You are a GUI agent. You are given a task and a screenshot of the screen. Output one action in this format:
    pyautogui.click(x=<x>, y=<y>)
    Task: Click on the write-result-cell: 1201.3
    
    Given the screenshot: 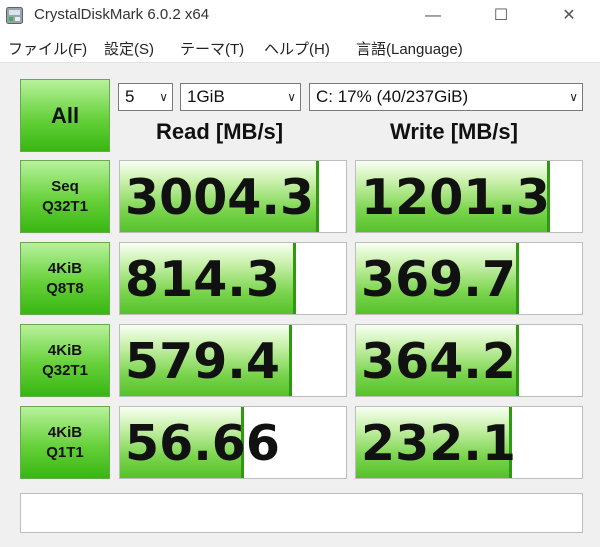 What is the action you would take?
    pyautogui.click(x=469, y=196)
    